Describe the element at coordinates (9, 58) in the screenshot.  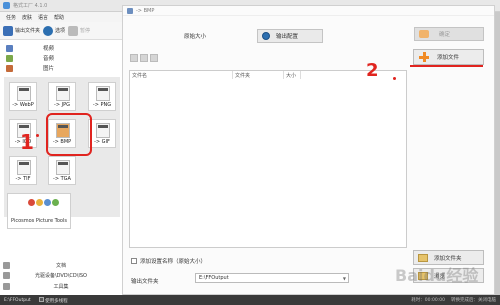
I see `audio-icon` at that location.